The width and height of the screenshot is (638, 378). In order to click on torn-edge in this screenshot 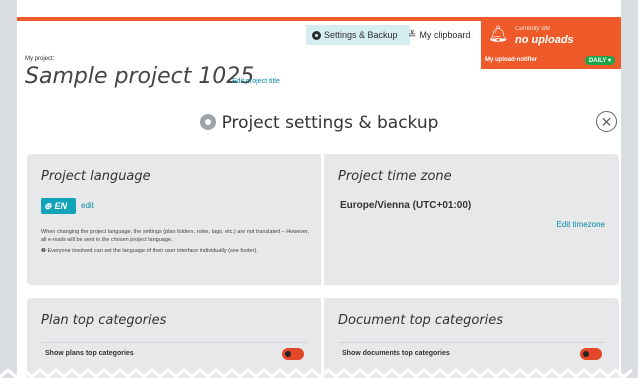, I will do `click(316, 373)`.